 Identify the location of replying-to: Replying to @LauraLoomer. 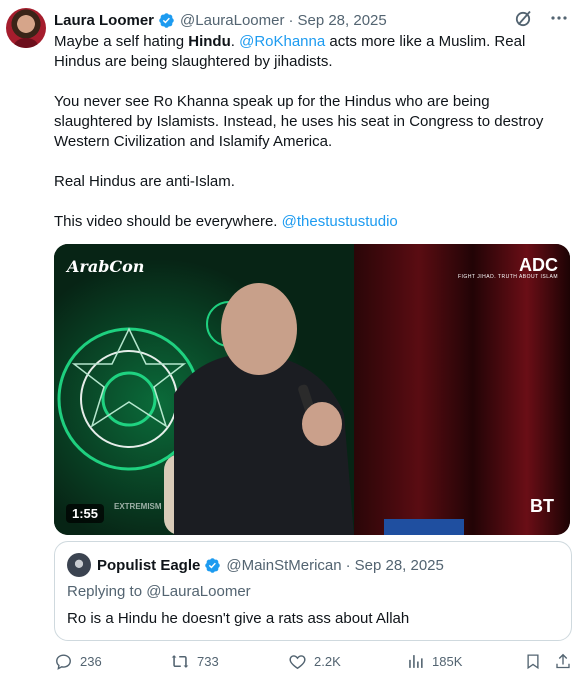
(159, 591).